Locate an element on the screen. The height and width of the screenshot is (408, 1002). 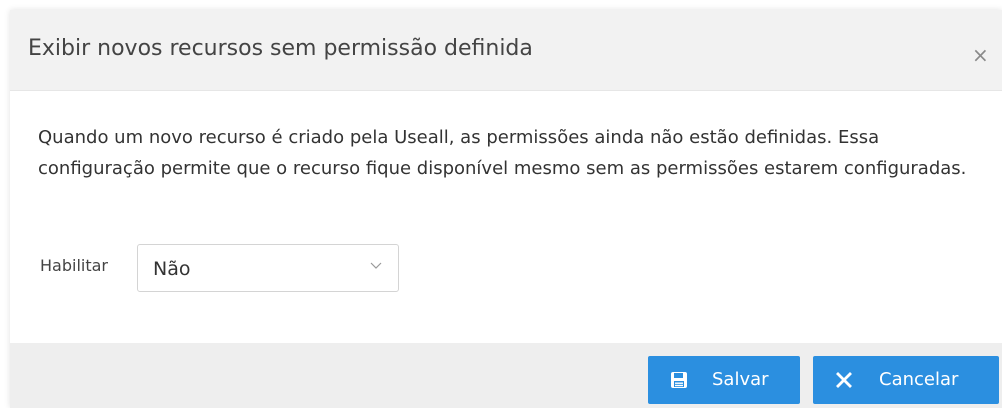
close-icon: × is located at coordinates (980, 55).